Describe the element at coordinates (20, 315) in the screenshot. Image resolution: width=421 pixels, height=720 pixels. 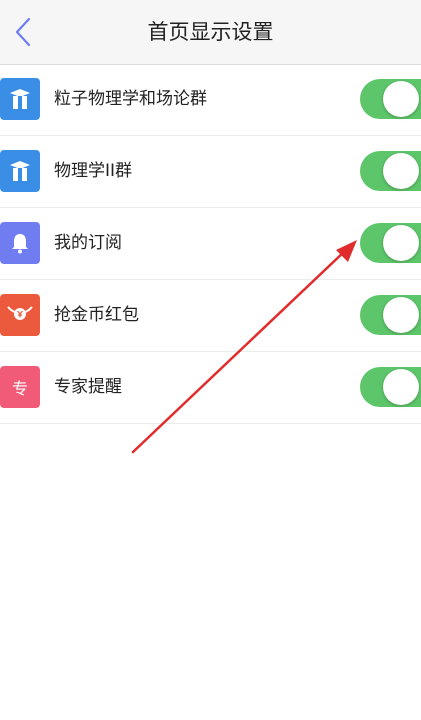
I see `red-envelope-icon` at that location.